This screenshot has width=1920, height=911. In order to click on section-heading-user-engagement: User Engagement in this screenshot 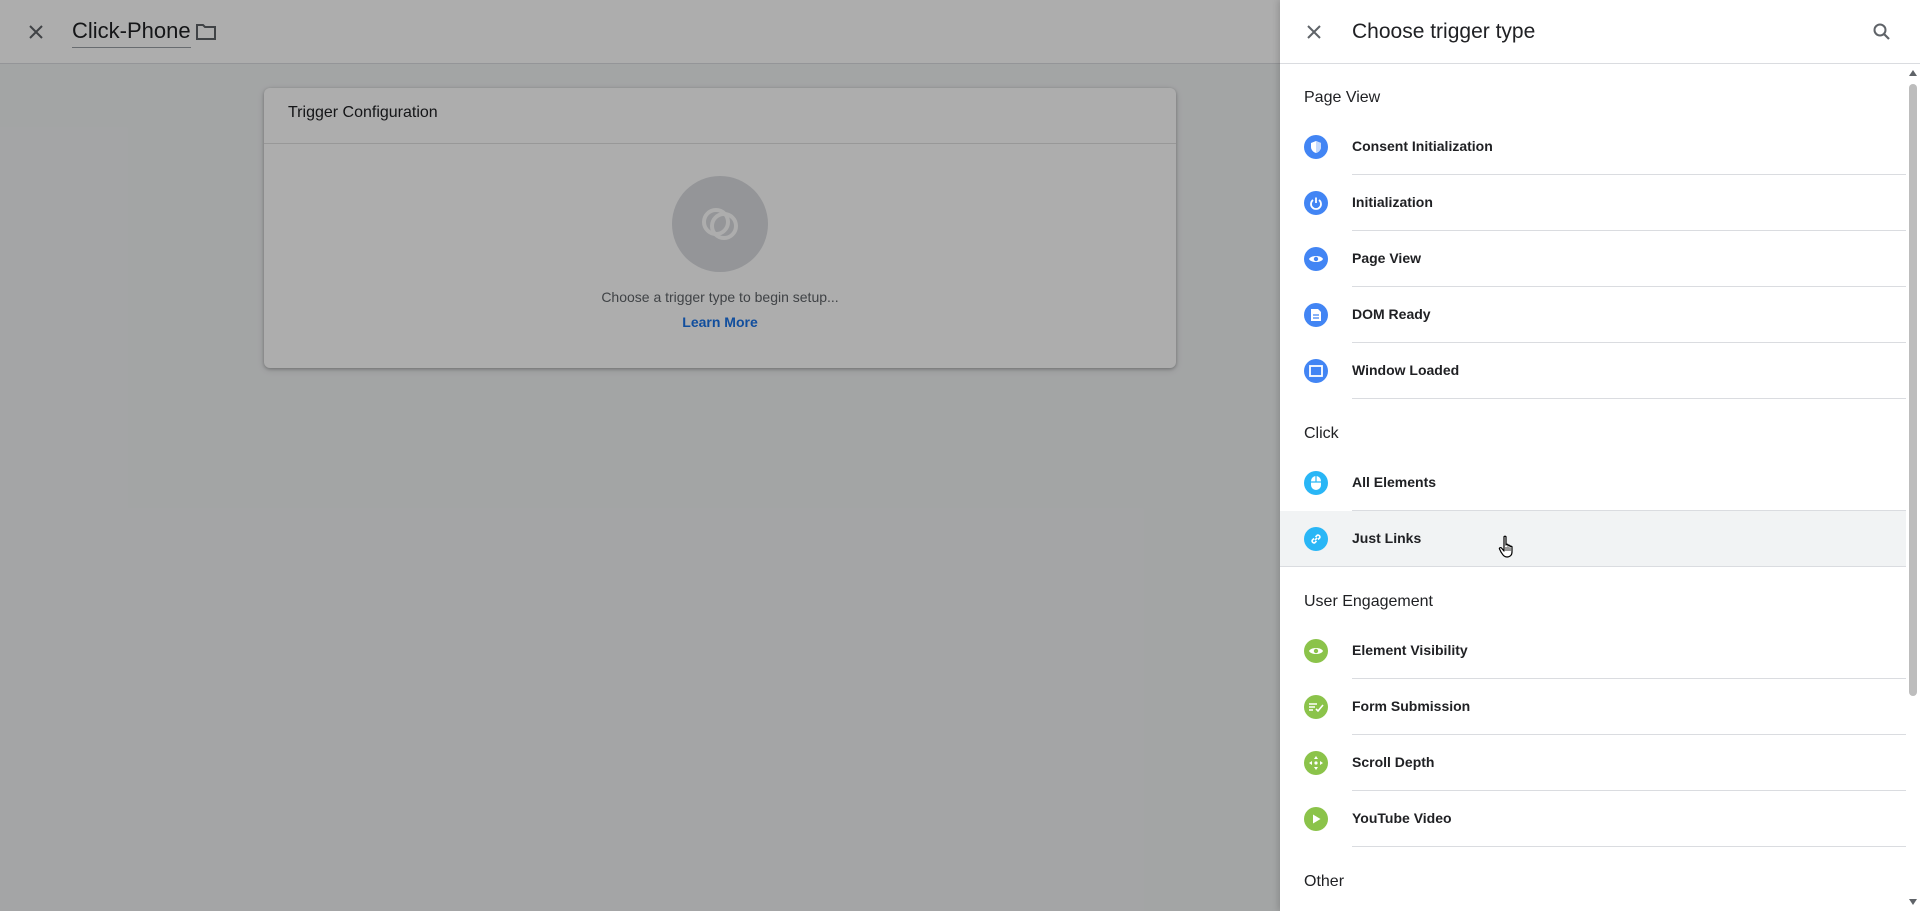, I will do `click(1368, 601)`.